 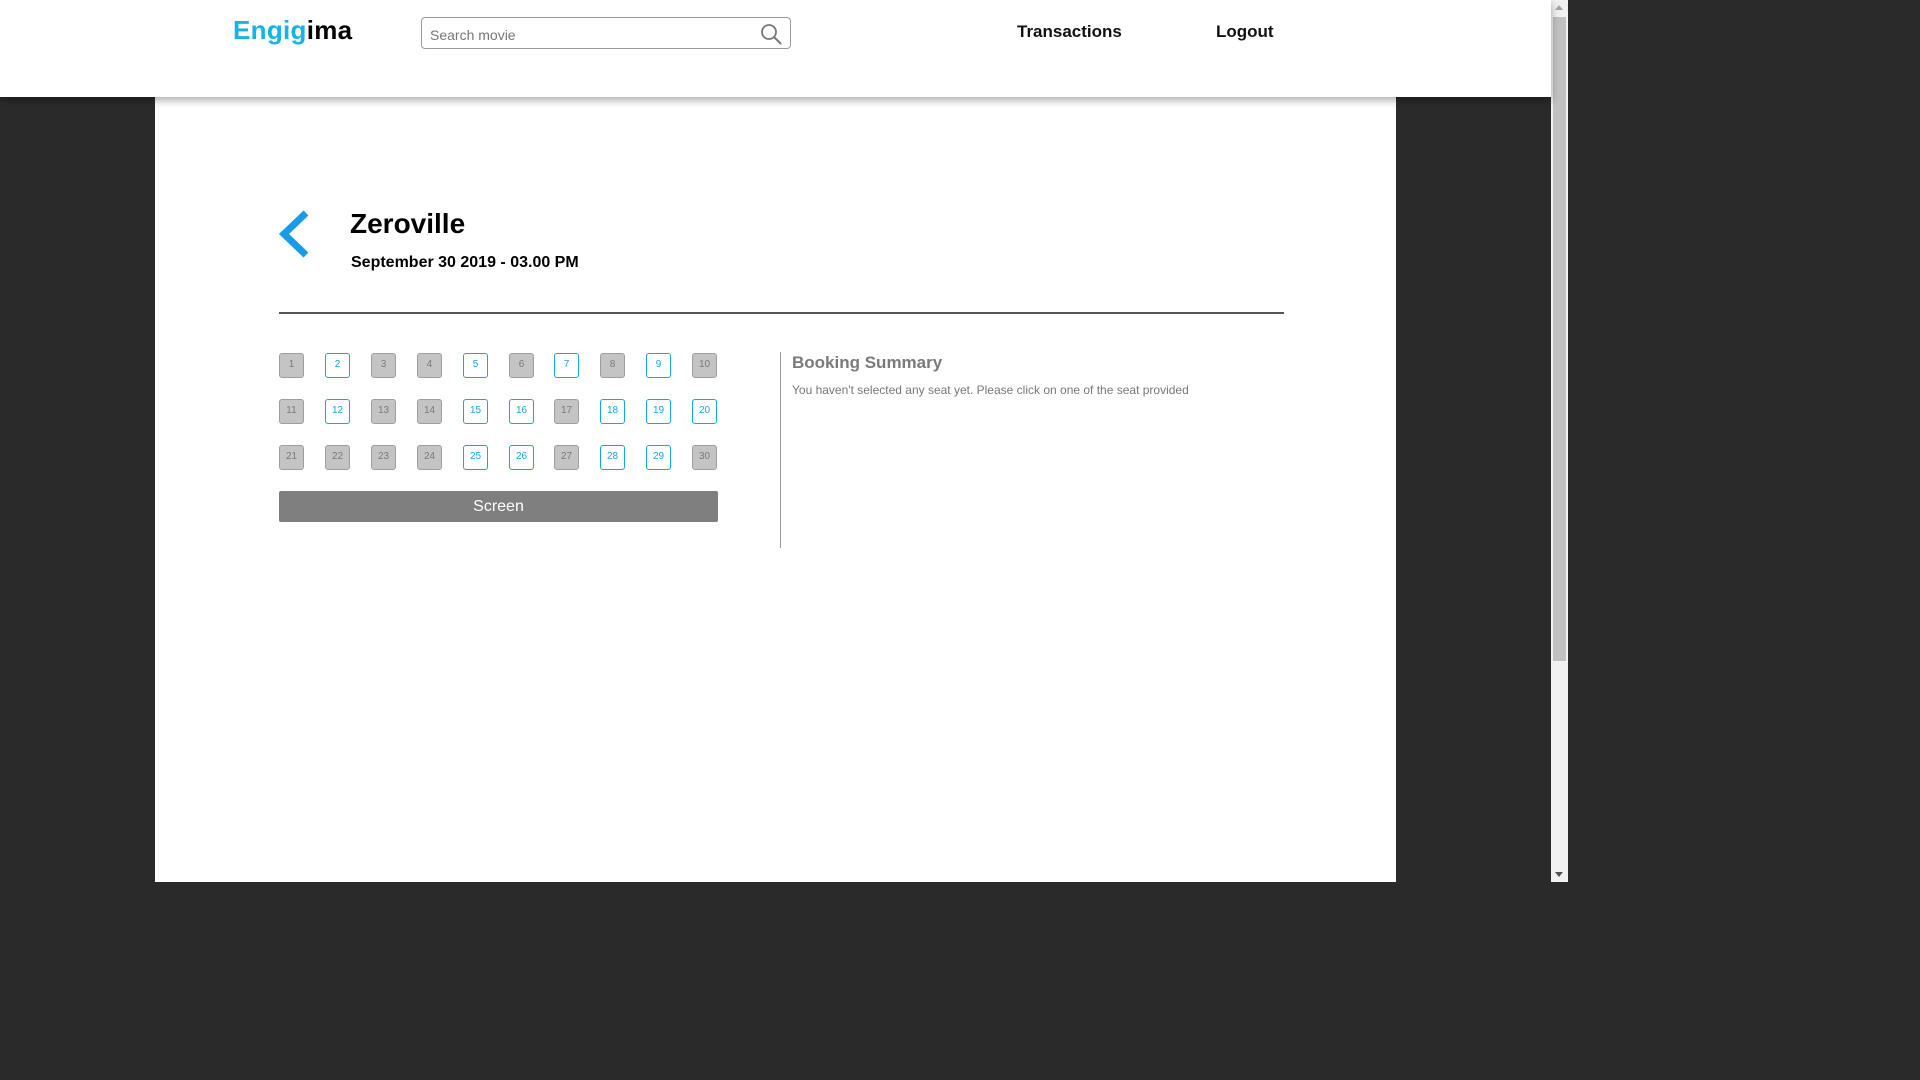 What do you see at coordinates (337, 457) in the screenshot?
I see `seat-22: 22` at bounding box center [337, 457].